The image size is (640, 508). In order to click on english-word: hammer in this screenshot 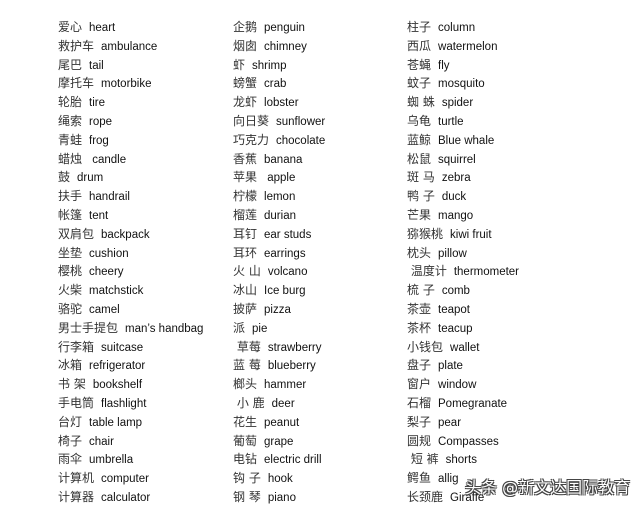, I will do `click(285, 385)`.